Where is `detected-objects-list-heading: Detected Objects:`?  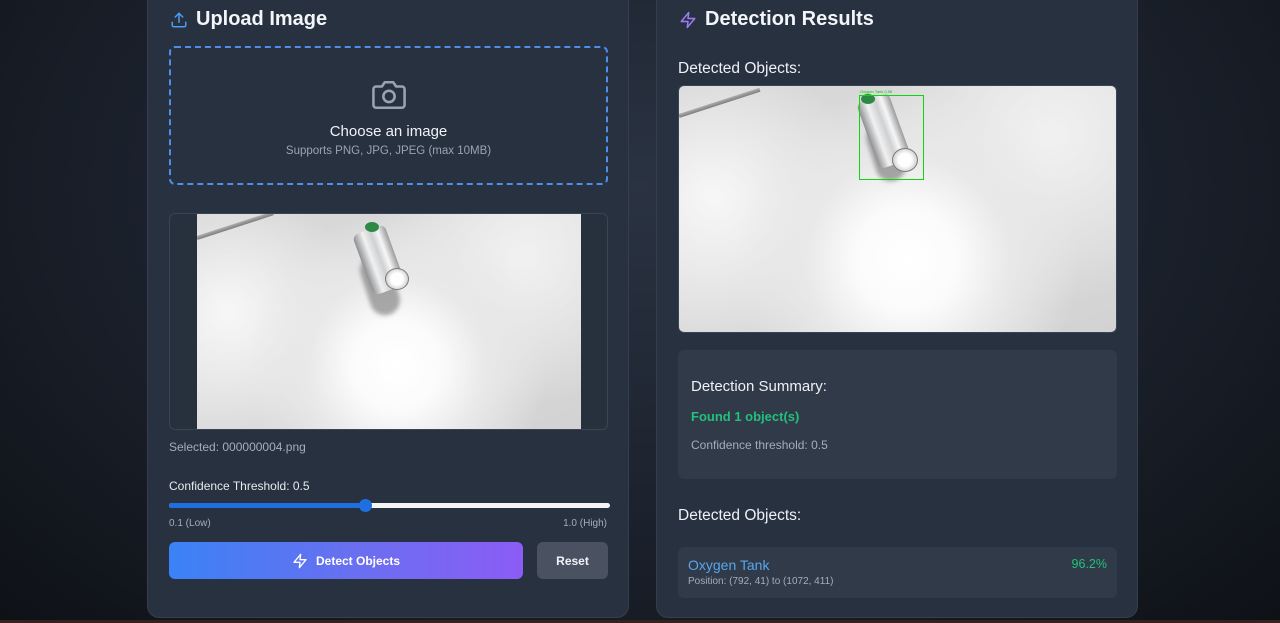
detected-objects-list-heading: Detected Objects: is located at coordinates (740, 515).